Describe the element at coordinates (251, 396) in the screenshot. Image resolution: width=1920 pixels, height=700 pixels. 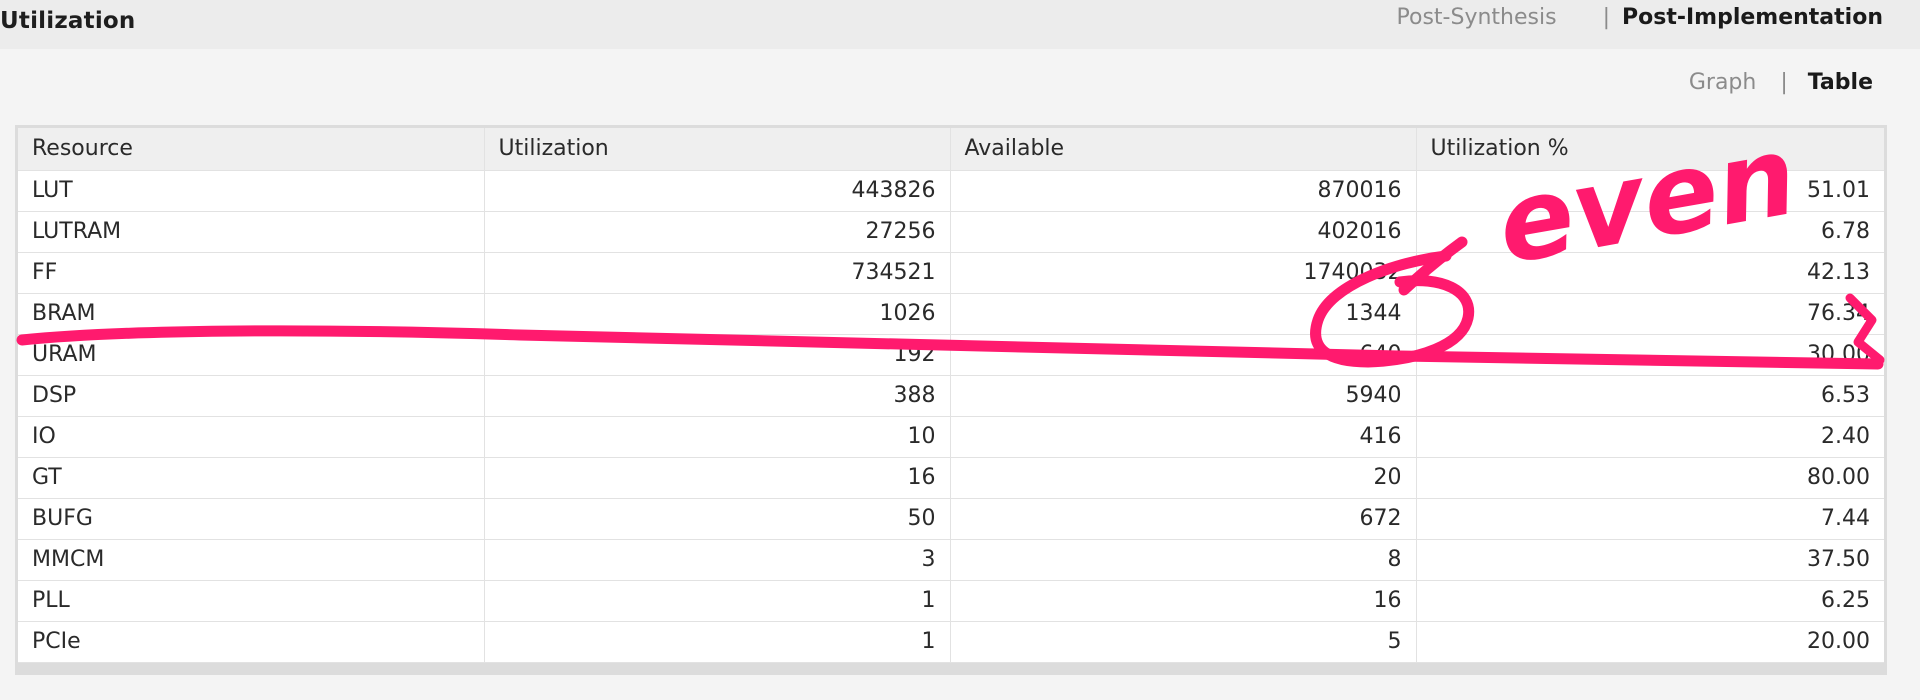
I see `cell-resource: DSP` at that location.